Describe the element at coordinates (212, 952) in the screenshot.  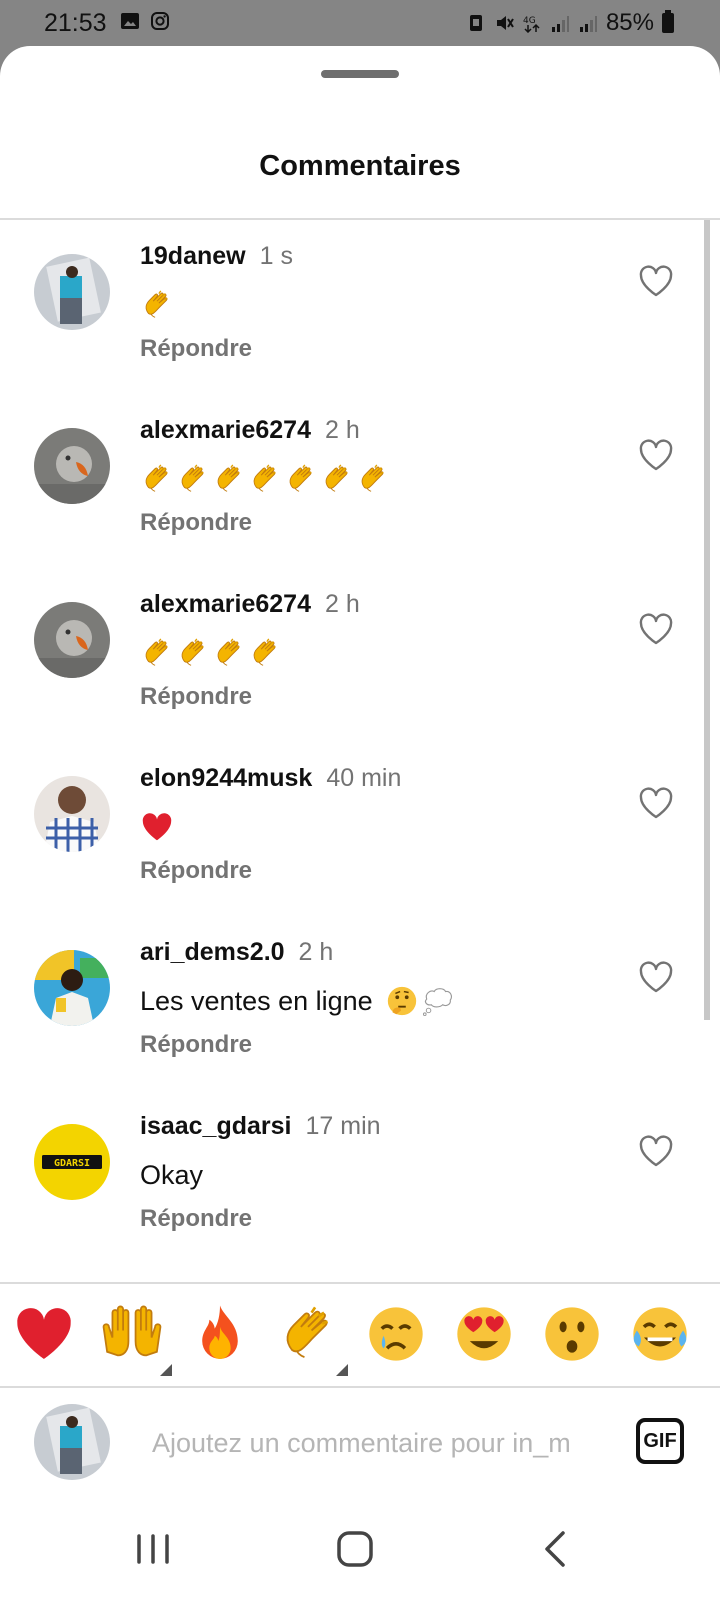
I see `comment-username: ari_dems2.0` at that location.